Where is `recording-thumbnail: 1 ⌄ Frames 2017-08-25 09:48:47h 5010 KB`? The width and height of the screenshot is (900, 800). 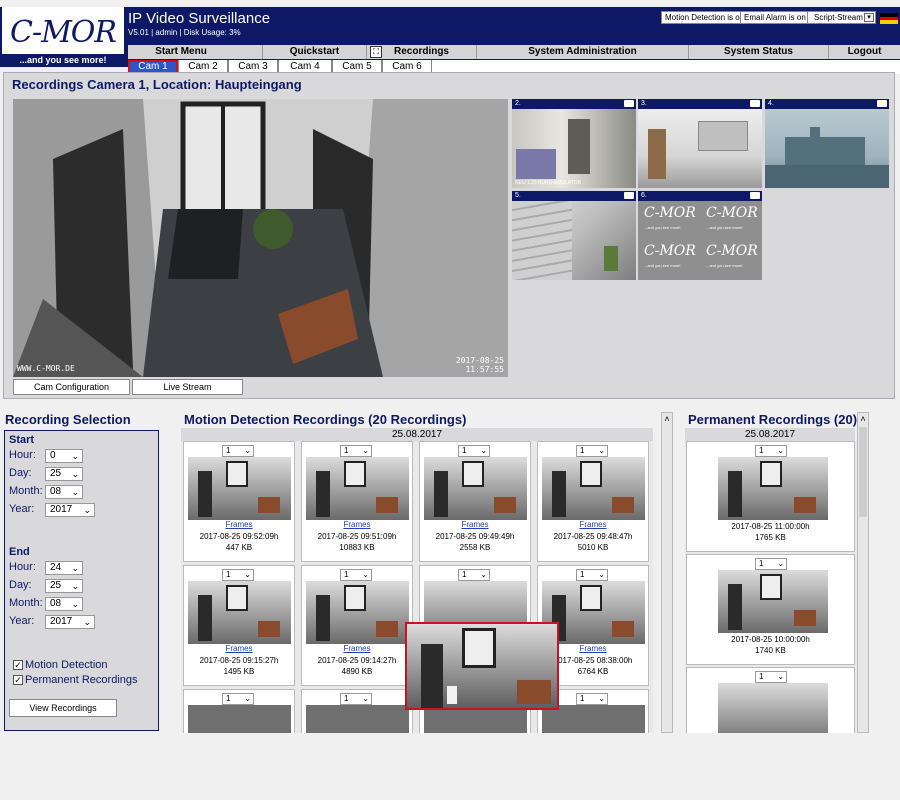 recording-thumbnail: 1 ⌄ Frames 2017-08-25 09:48:47h 5010 KB is located at coordinates (593, 501).